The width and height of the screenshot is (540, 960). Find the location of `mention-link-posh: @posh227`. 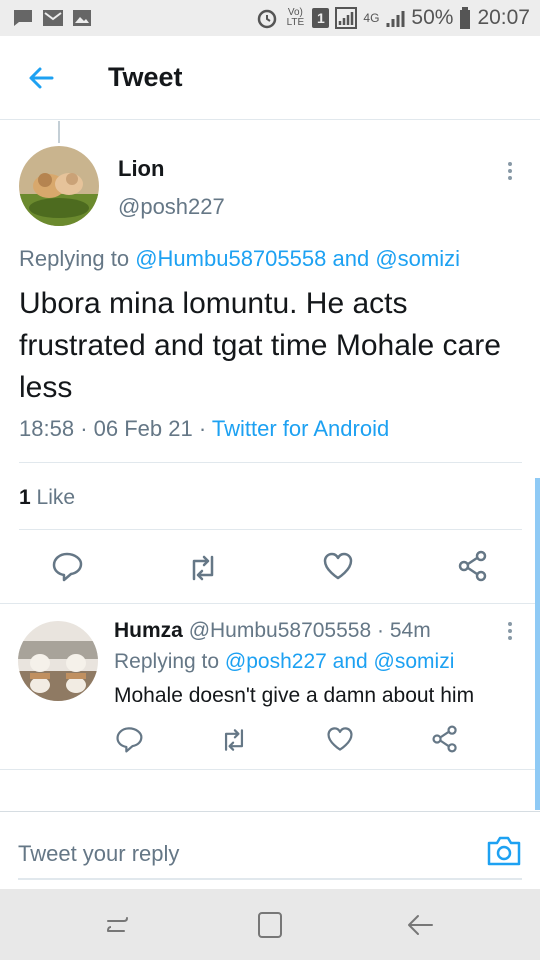

mention-link-posh: @posh227 is located at coordinates (276, 661).